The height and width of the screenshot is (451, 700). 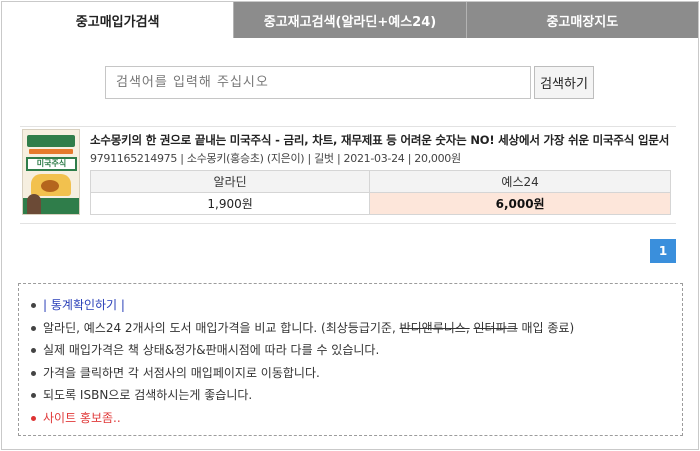 I want to click on promo-link: 사이트 홍보좀.., so click(x=82, y=418).